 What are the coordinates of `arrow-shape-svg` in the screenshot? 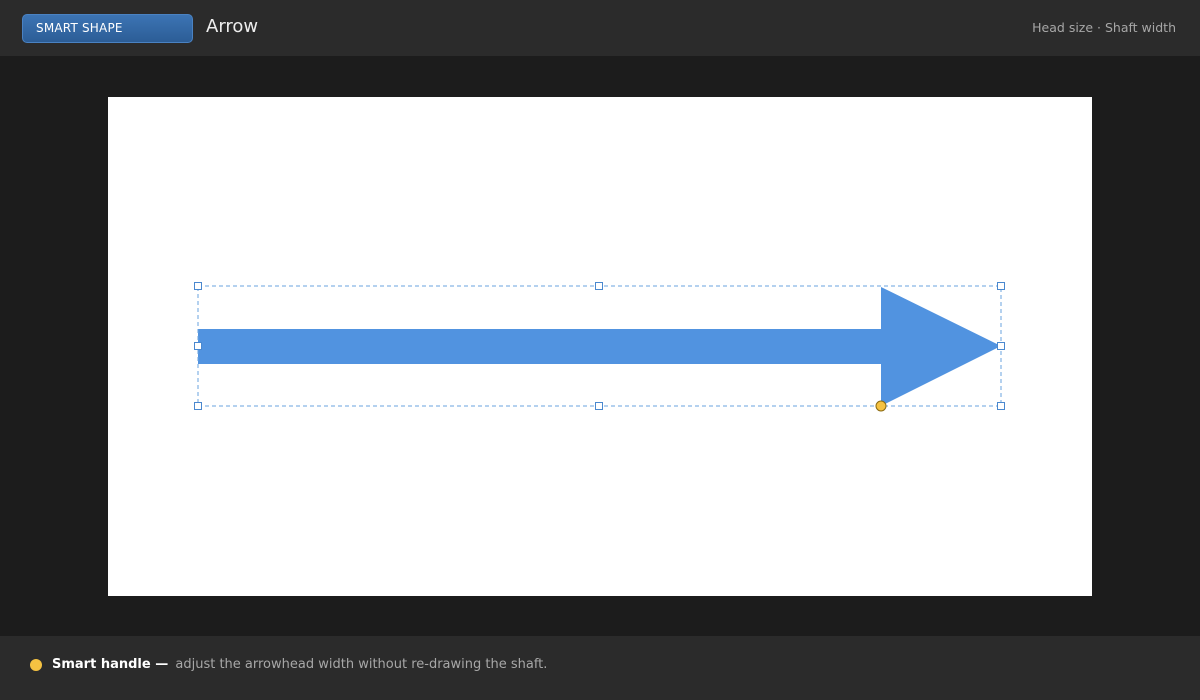 It's located at (599, 347).